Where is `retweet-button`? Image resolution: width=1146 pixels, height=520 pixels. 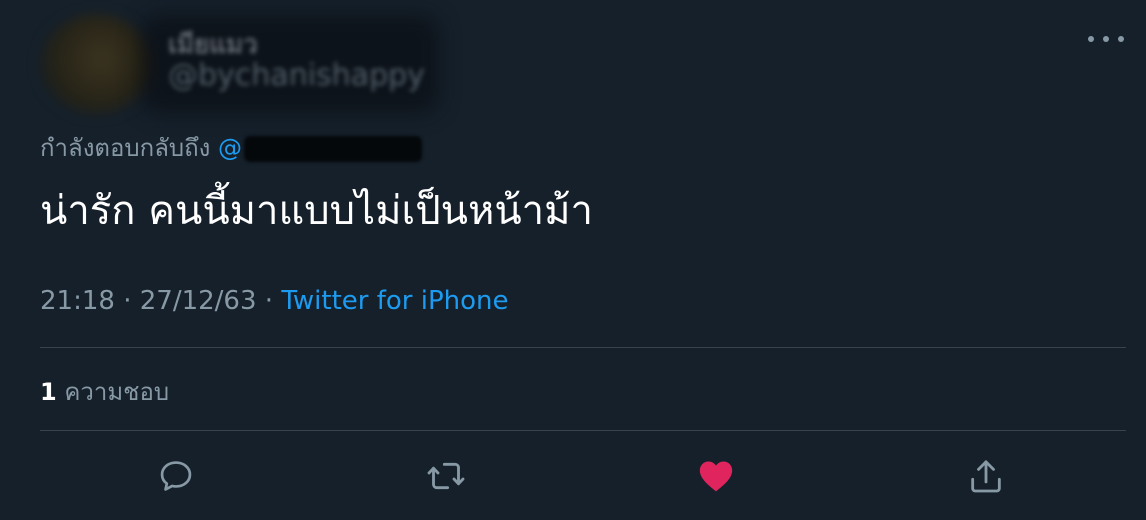
retweet-button is located at coordinates (446, 476).